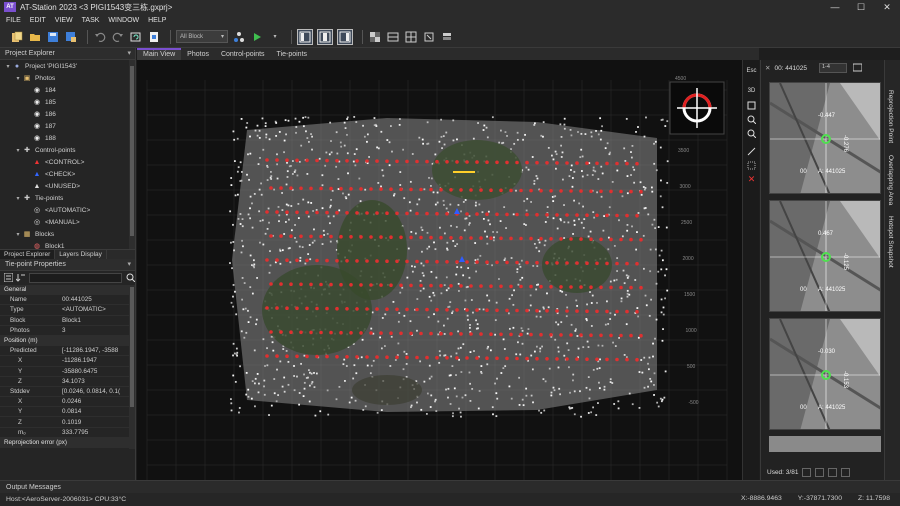 The image size is (900, 506). I want to click on property-row: Stddev [0.0246, 0.0814, 0.1(, so click(67, 392).